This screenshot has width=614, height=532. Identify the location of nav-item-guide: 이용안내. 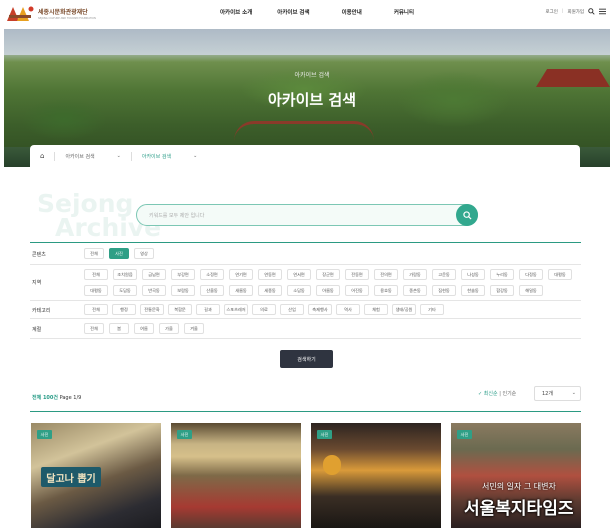
(352, 12).